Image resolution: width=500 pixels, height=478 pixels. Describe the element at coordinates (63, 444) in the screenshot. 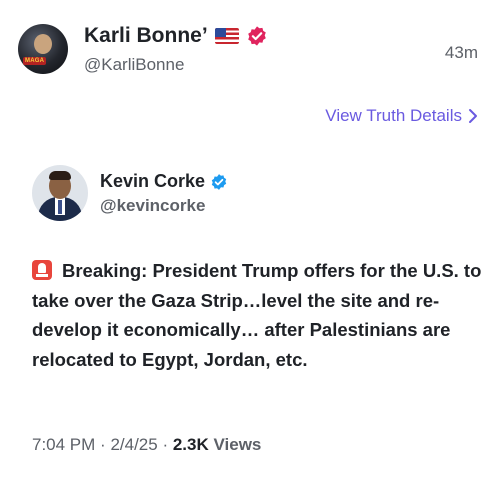

I see `post-time: 7:04 PM` at that location.